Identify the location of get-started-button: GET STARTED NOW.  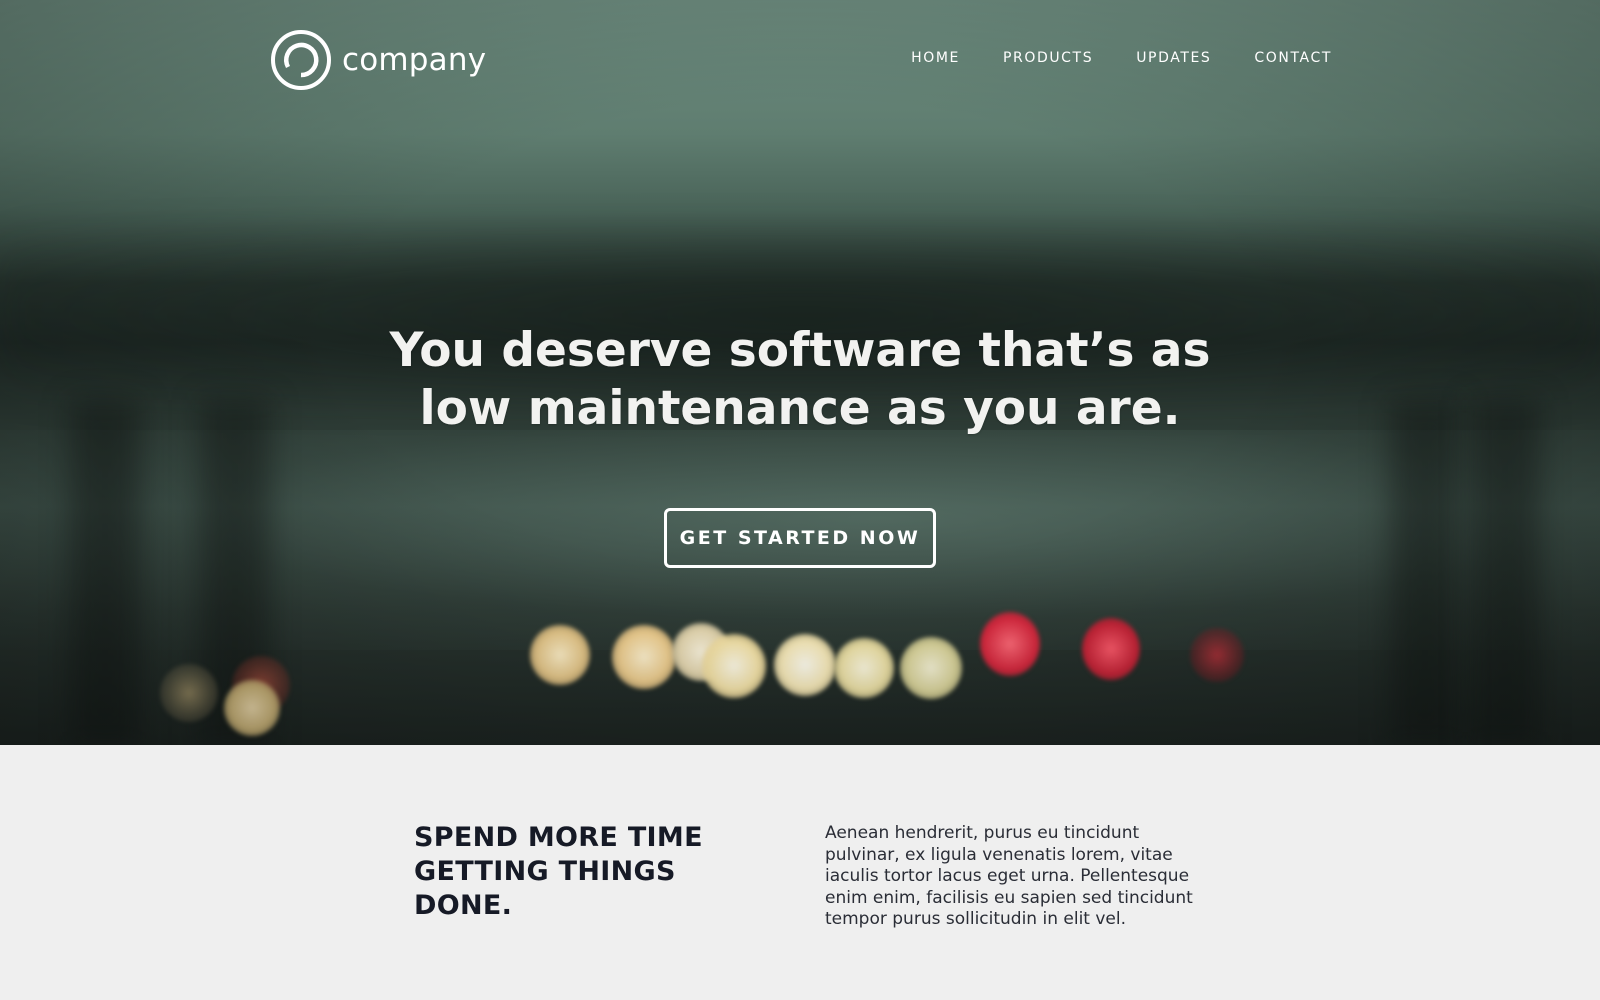
(800, 538).